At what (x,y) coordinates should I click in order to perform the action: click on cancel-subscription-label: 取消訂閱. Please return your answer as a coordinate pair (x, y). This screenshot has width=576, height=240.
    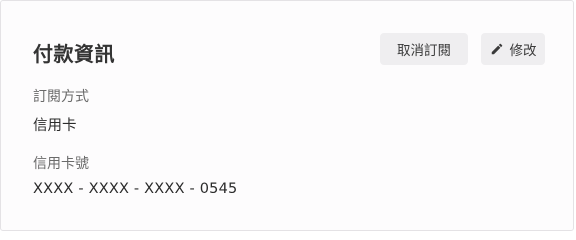
    Looking at the image, I should click on (424, 51).